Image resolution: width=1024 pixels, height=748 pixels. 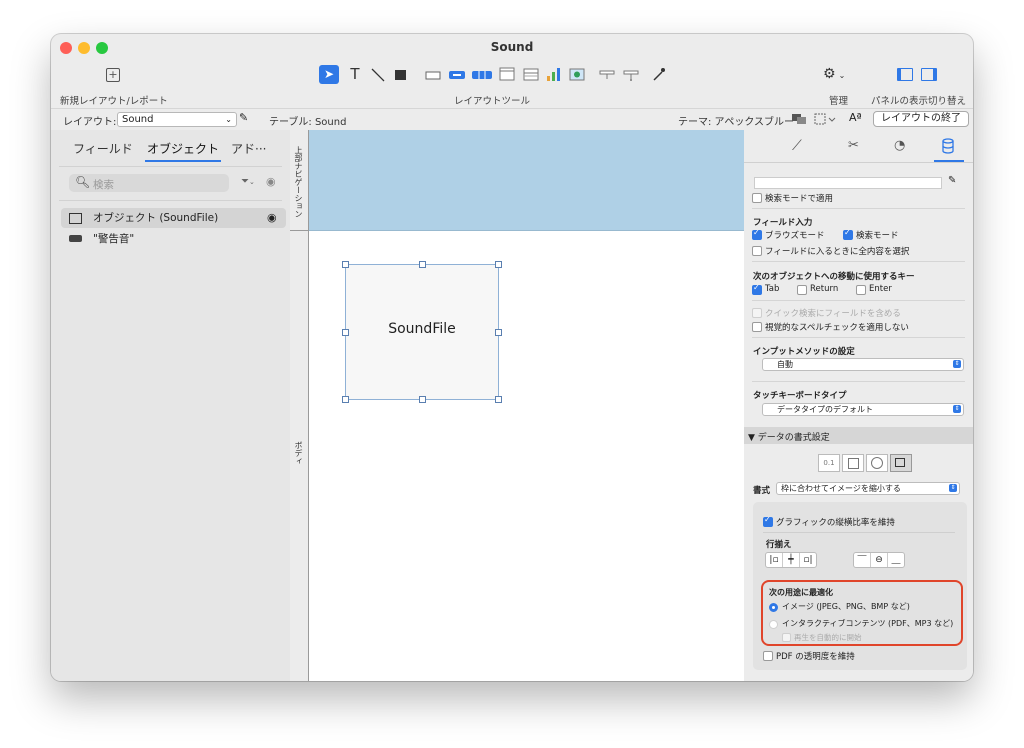 I want to click on tab-control-tool, so click(x=531, y=74).